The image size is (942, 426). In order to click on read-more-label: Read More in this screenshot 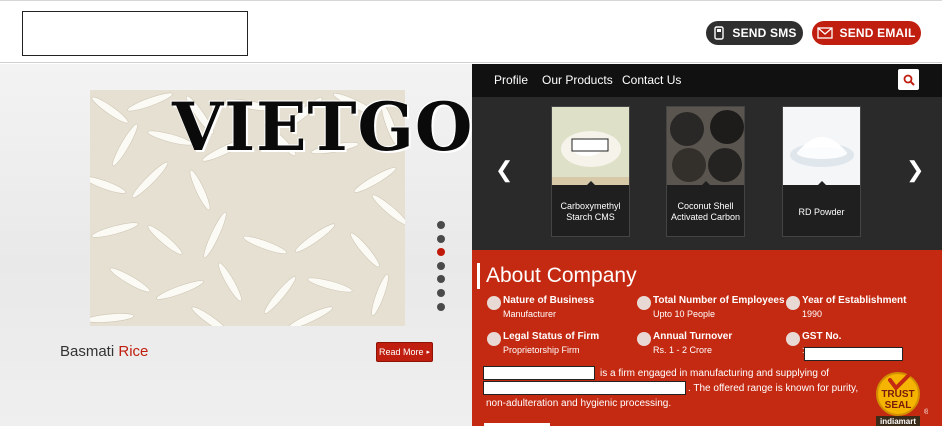, I will do `click(401, 352)`.